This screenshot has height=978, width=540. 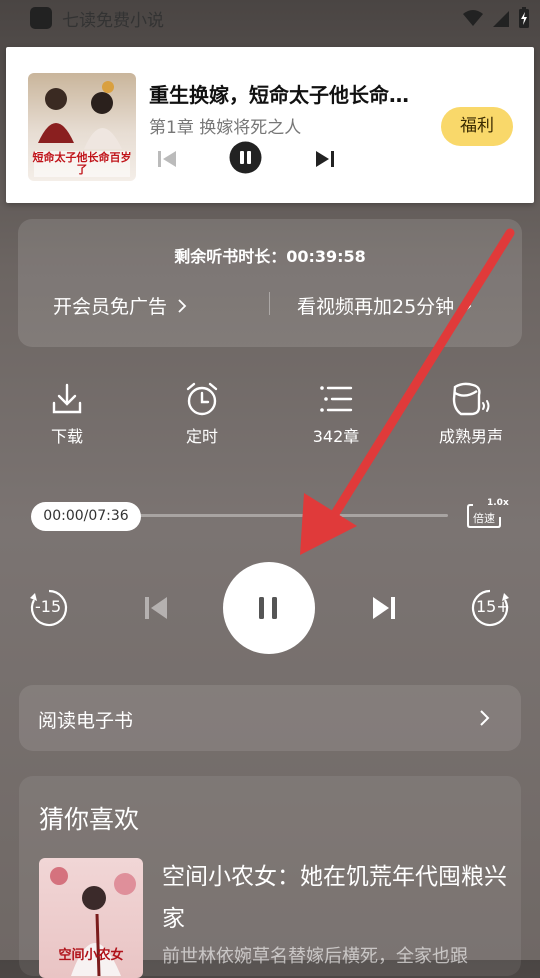 I want to click on welfare-button: 福利, so click(x=477, y=126).